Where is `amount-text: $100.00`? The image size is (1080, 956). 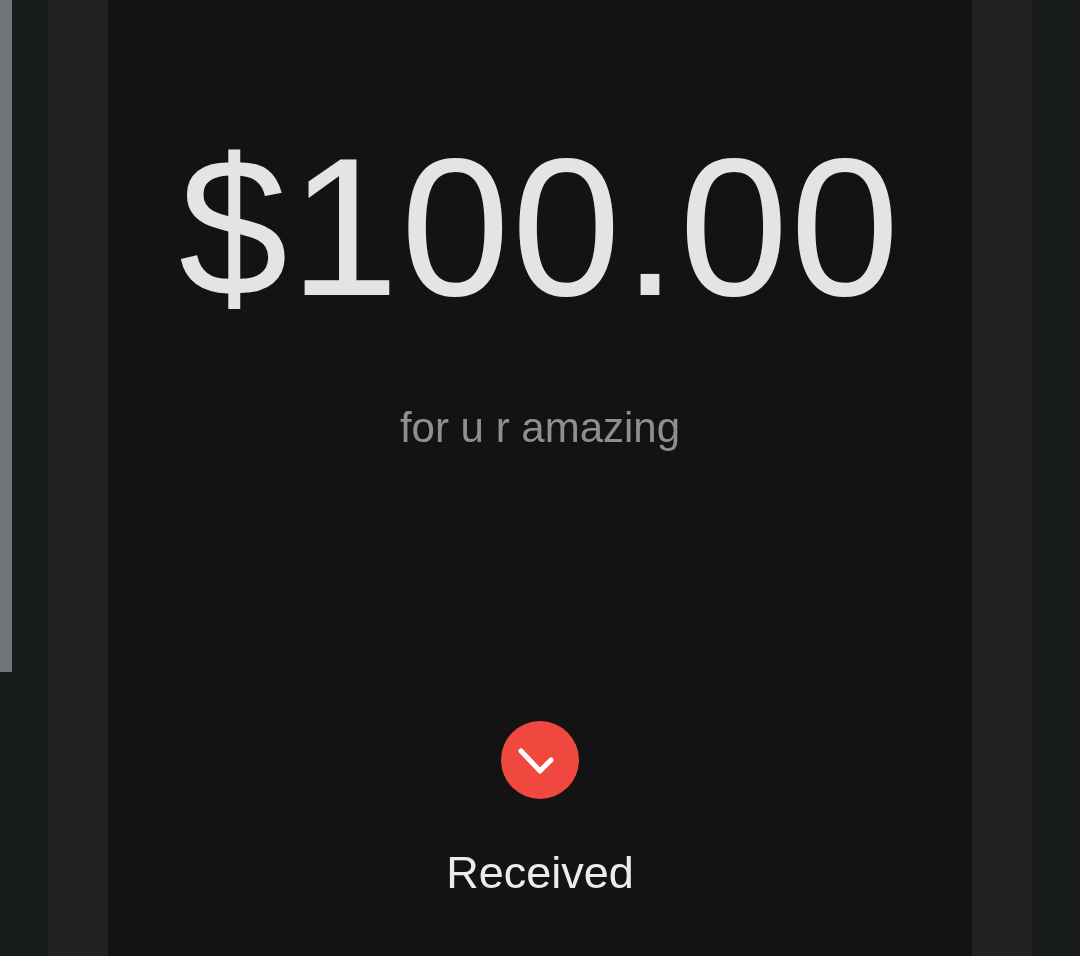 amount-text: $100.00 is located at coordinates (540, 228).